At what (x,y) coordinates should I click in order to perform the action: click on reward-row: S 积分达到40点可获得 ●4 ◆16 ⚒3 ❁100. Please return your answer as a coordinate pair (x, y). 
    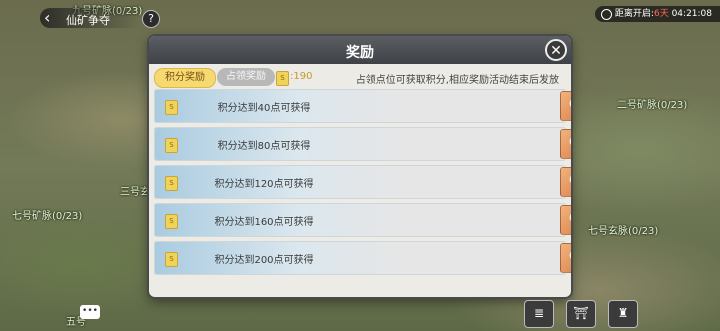
    Looking at the image, I should click on (362, 106).